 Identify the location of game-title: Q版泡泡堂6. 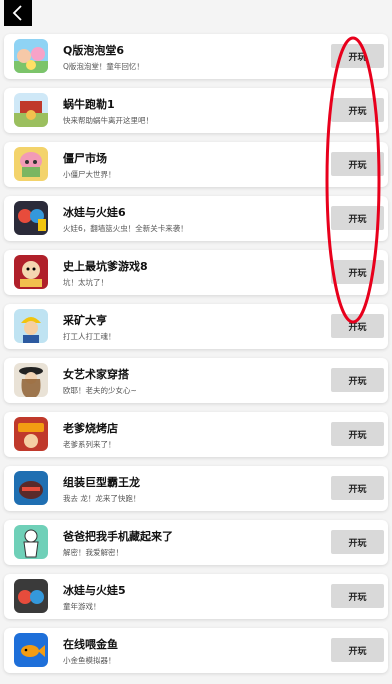
(94, 50).